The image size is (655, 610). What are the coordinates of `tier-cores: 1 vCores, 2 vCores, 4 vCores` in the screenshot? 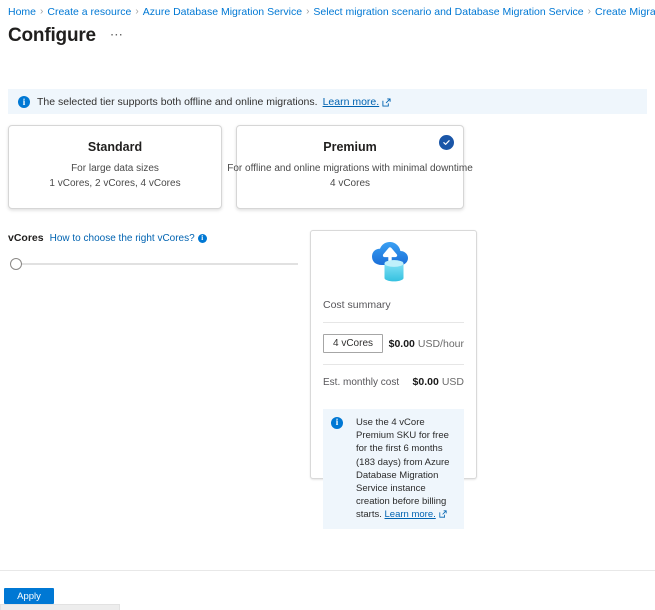 It's located at (115, 183).